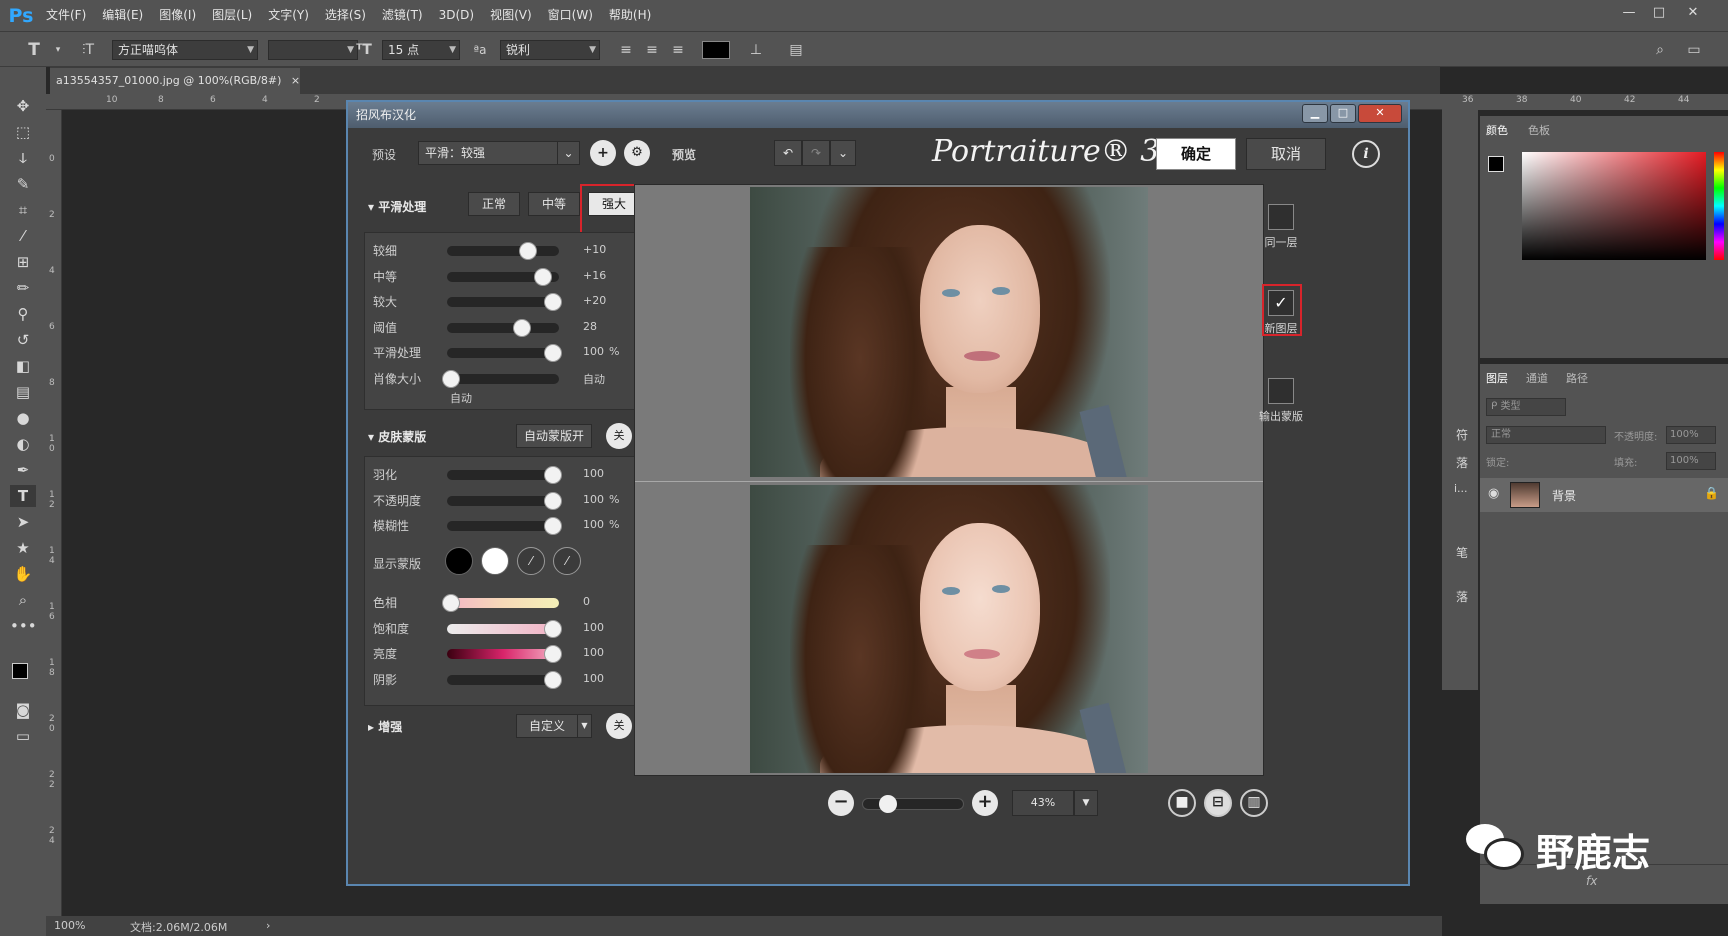  What do you see at coordinates (1526, 407) in the screenshot?
I see `layer-filter-select: ᑭ 类型` at bounding box center [1526, 407].